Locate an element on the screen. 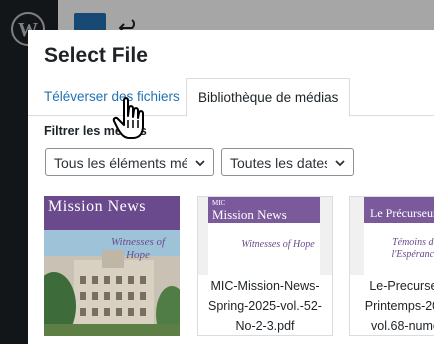 Image resolution: width=434 pixels, height=344 pixels. attachment-item: Mission News Witnesses of Hope is located at coordinates (112, 266).